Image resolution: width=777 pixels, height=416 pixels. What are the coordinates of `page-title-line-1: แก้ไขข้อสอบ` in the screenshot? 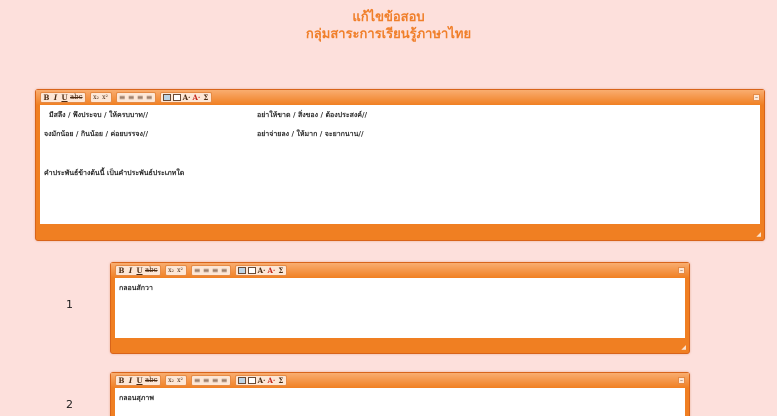 It's located at (388, 17).